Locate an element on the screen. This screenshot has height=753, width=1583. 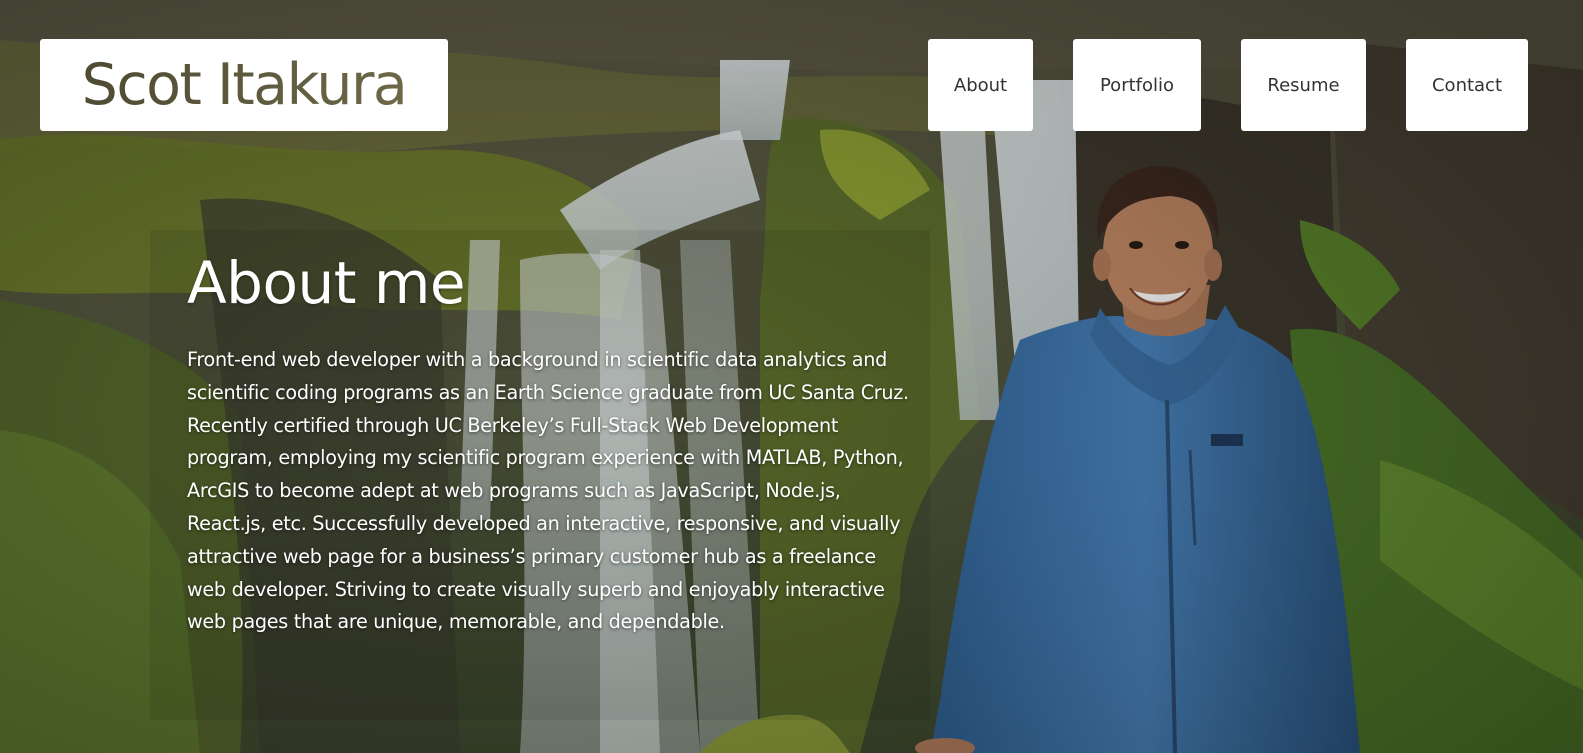
brand-card: Scot Itakura is located at coordinates (244, 85).